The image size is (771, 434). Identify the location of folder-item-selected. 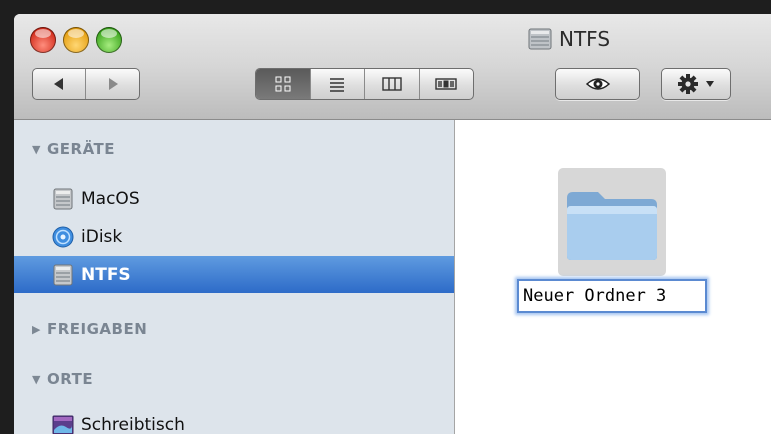
(612, 222).